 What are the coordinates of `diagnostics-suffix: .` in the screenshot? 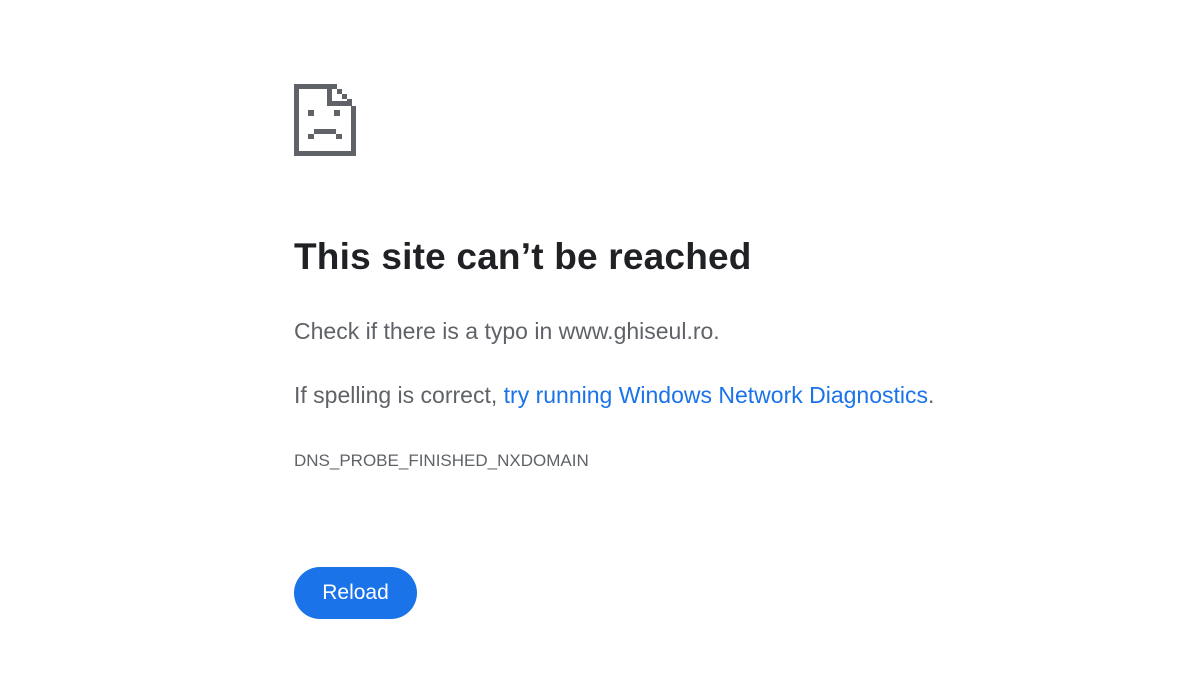 It's located at (931, 395).